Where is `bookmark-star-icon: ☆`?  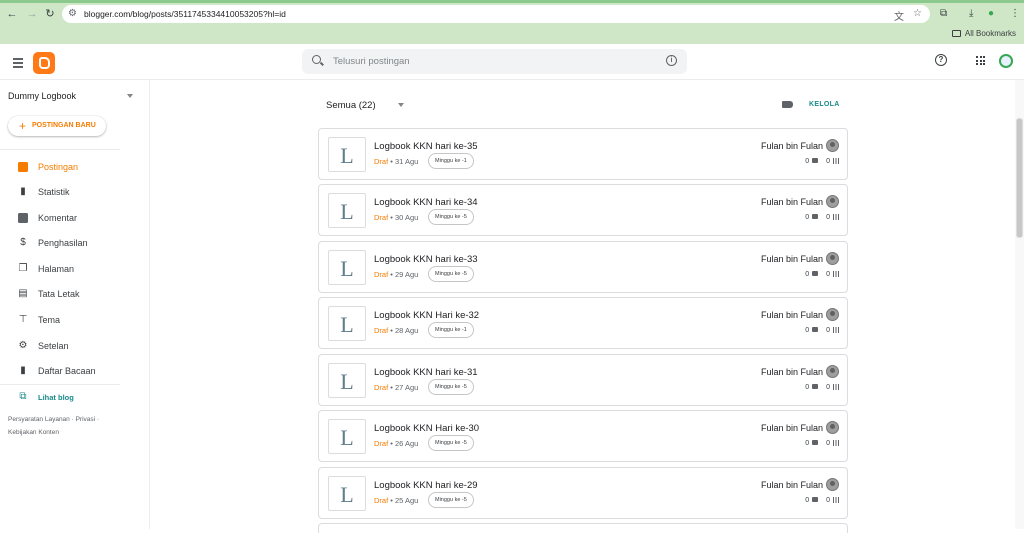
bookmark-star-icon: ☆ is located at coordinates (917, 13).